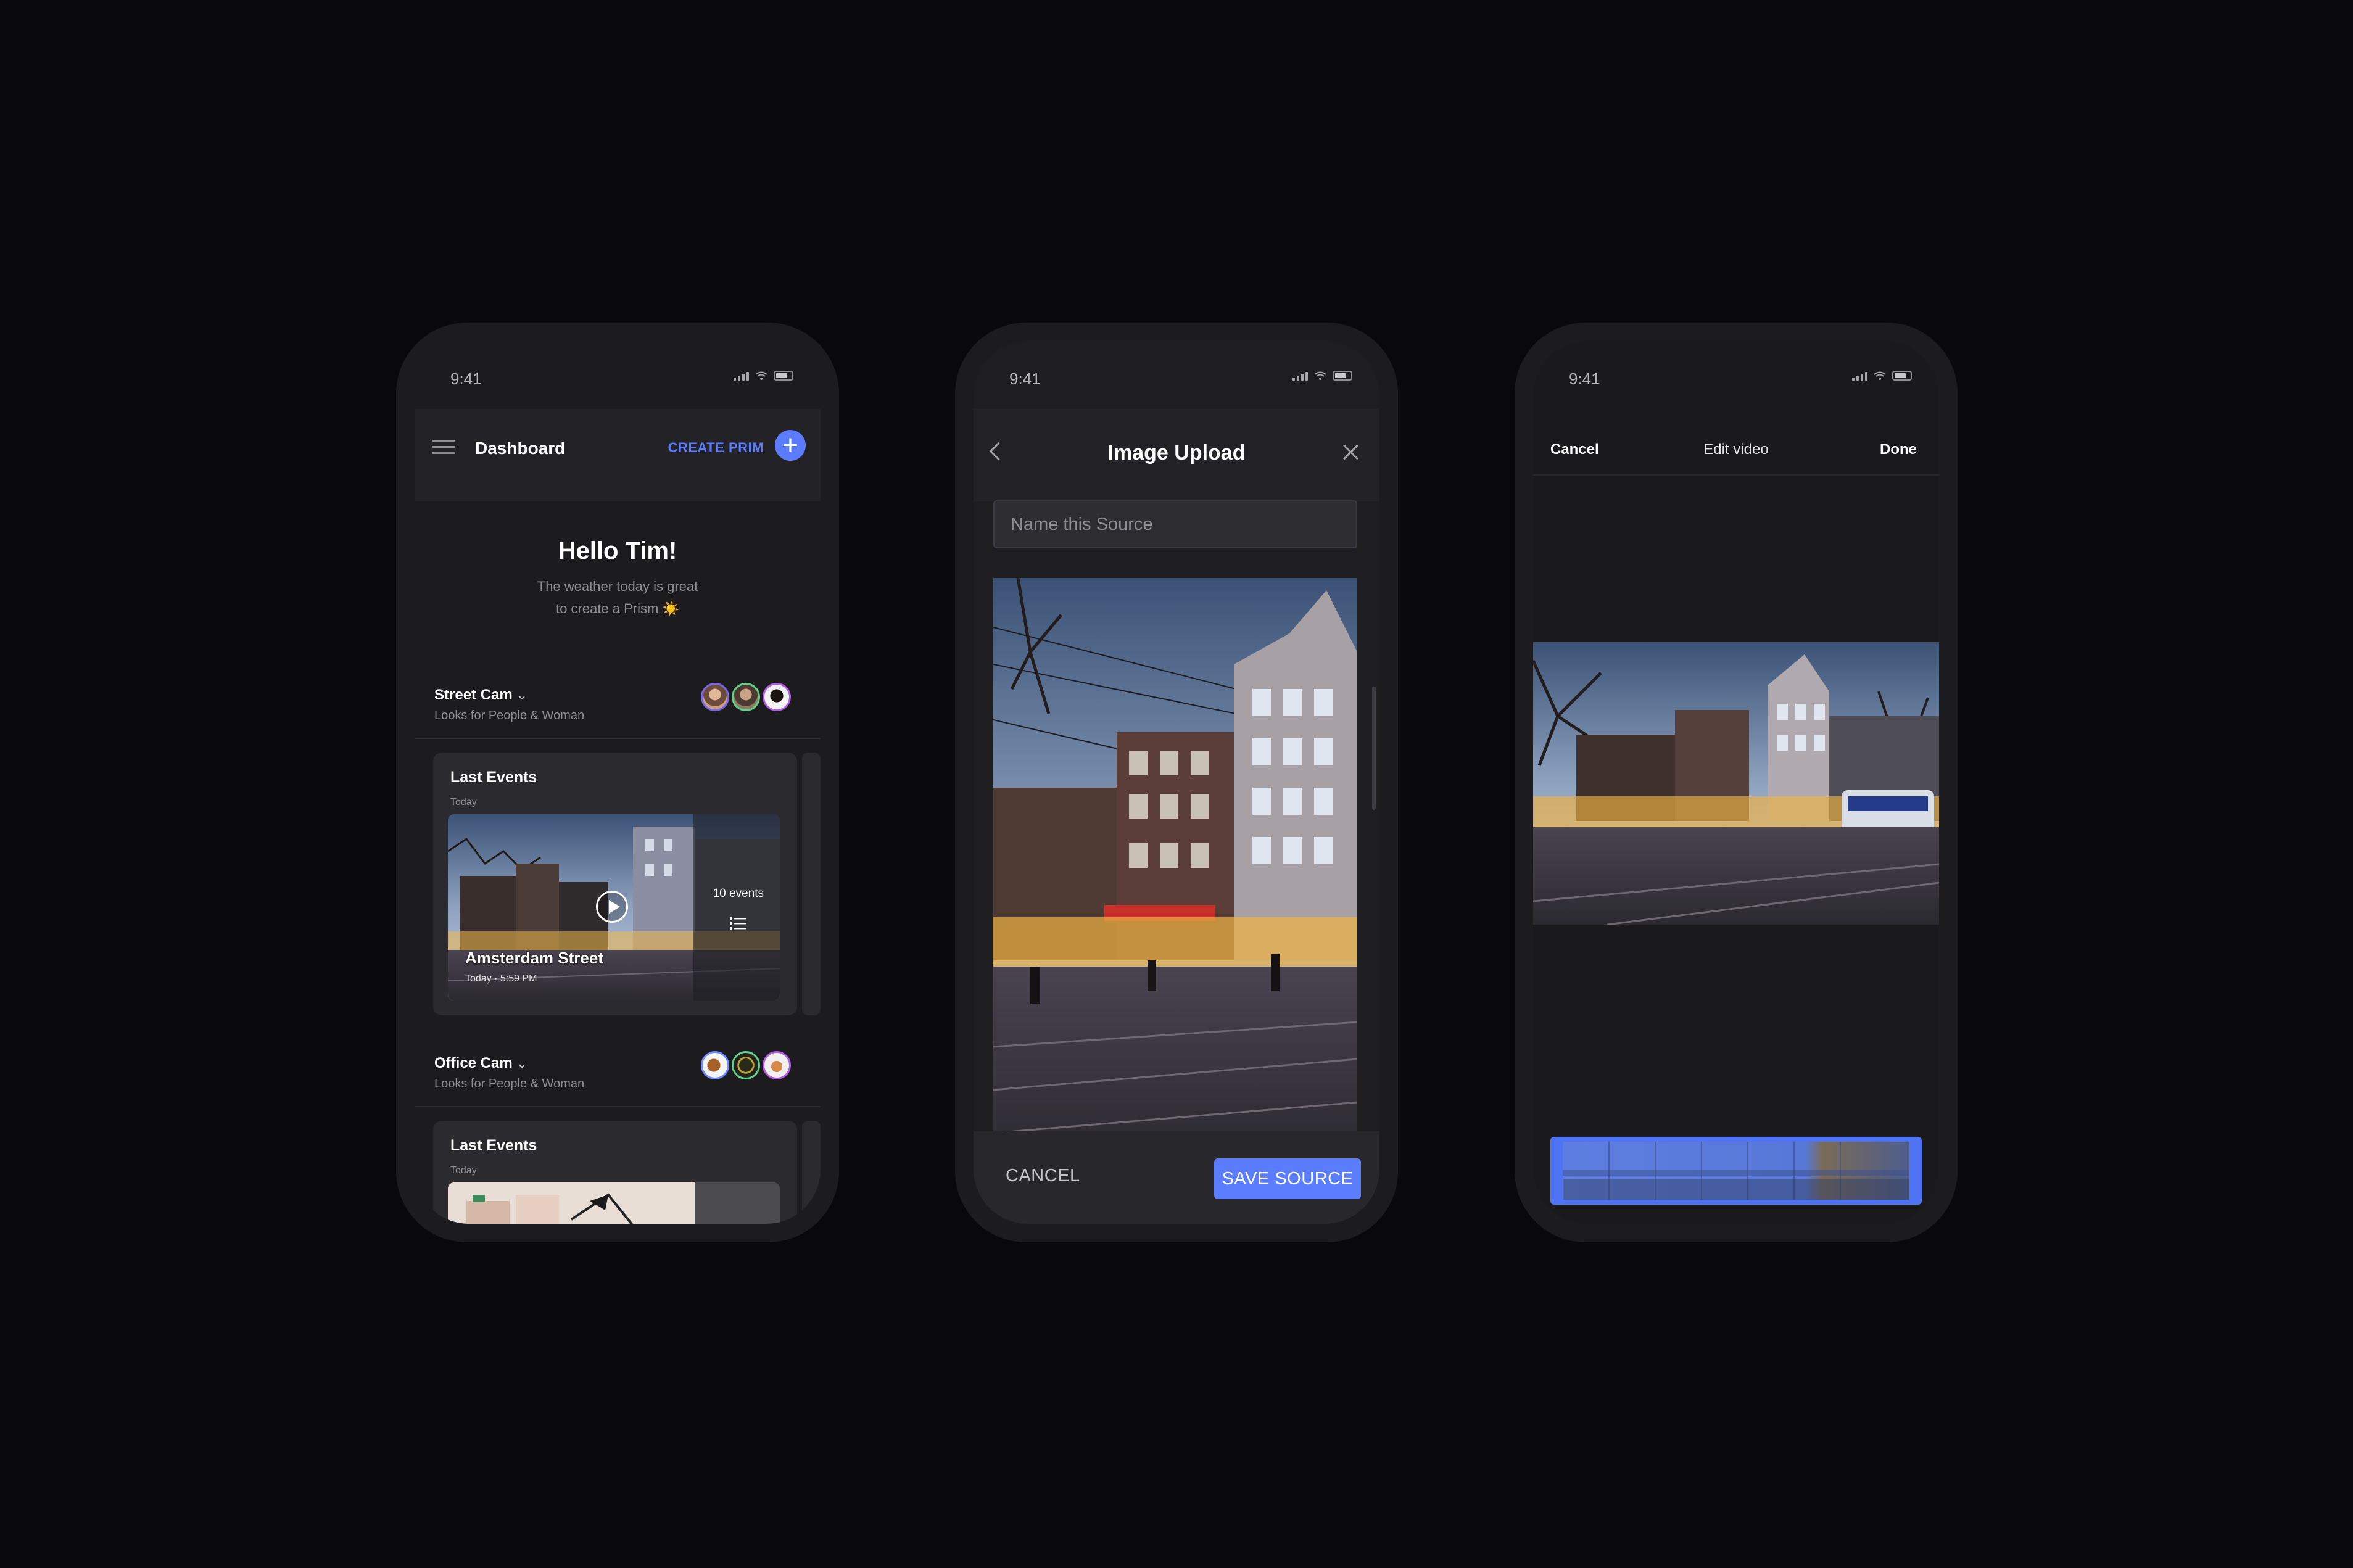 The width and height of the screenshot is (2353, 1568). Describe the element at coordinates (473, 695) in the screenshot. I see `cam-name-label: Street Cam` at that location.